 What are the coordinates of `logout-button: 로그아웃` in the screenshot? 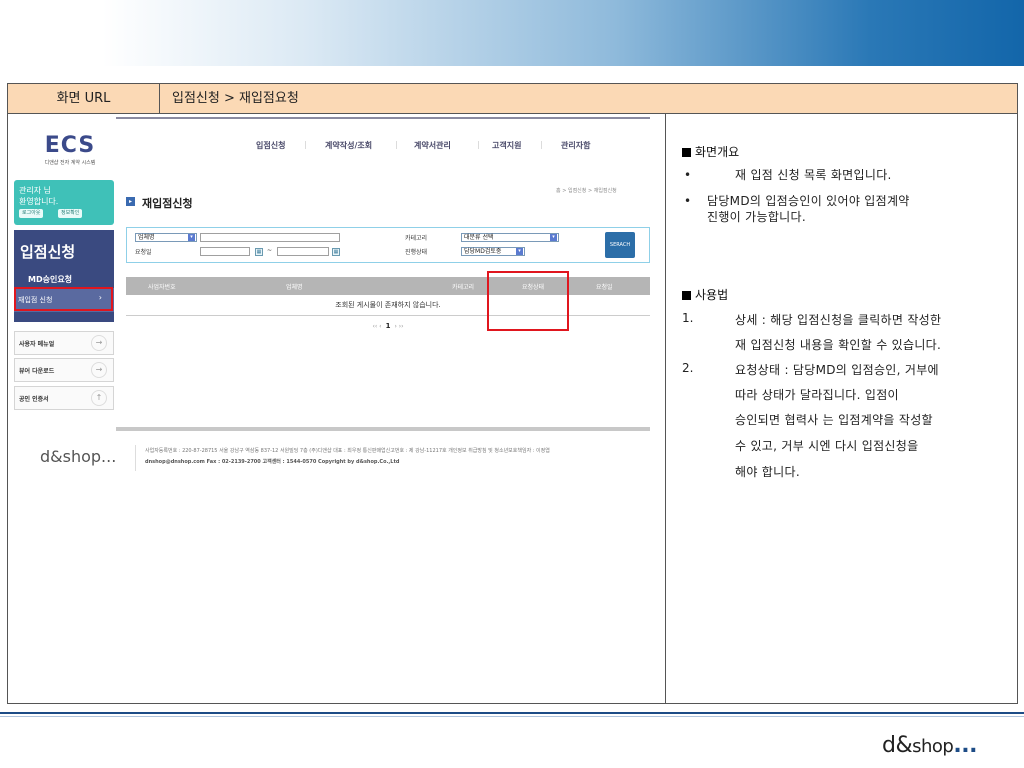 It's located at (31, 213).